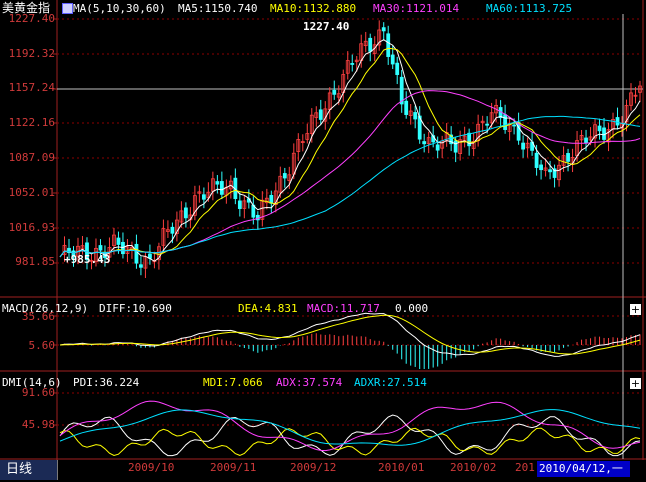 The image size is (646, 482). Describe the element at coordinates (233, 382) in the screenshot. I see `dmi-mdi: MDI:7.066` at that location.